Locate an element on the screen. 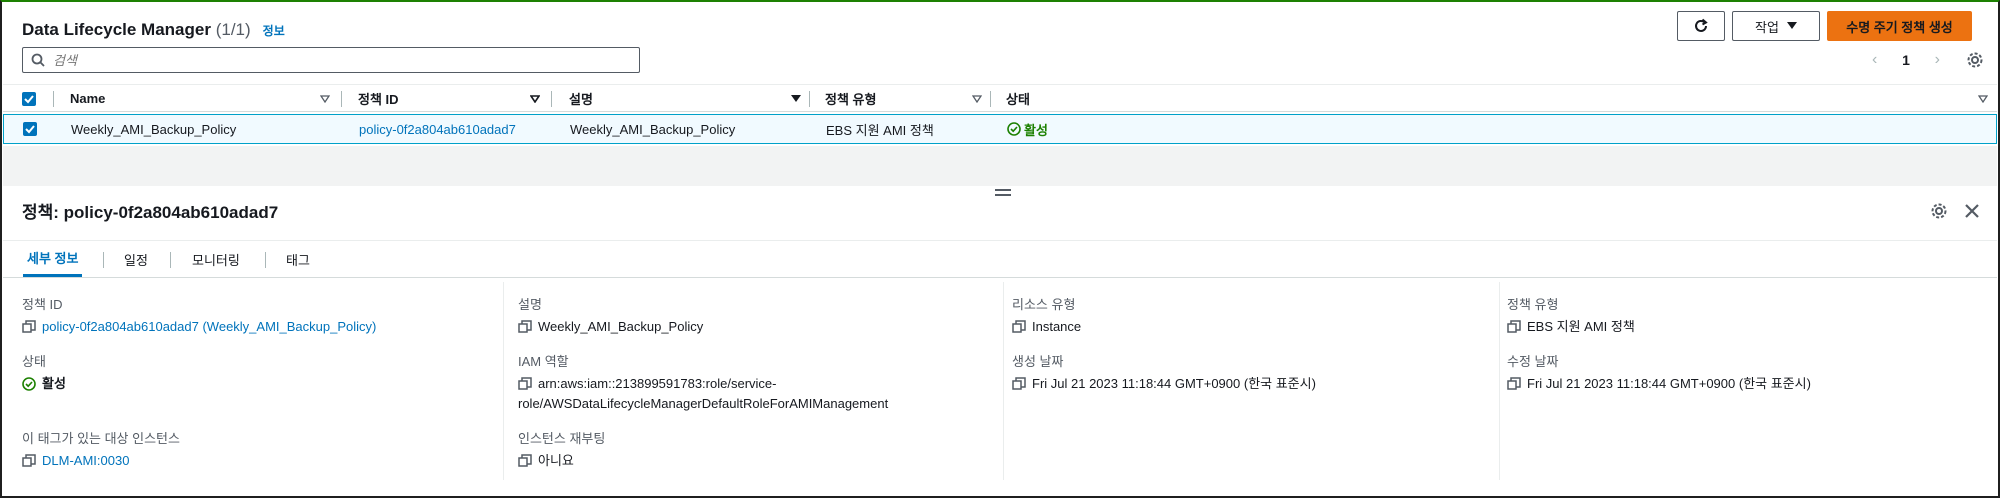 The width and height of the screenshot is (2000, 498). split-panel-drag-handle is located at coordinates (1003, 192).